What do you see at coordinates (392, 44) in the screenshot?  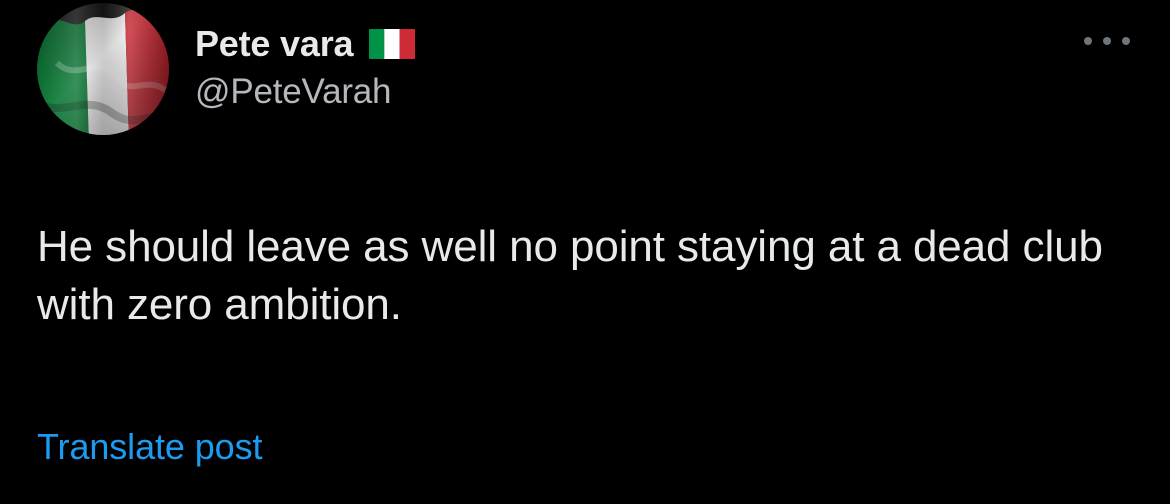 I see `italy-flag-icon` at bounding box center [392, 44].